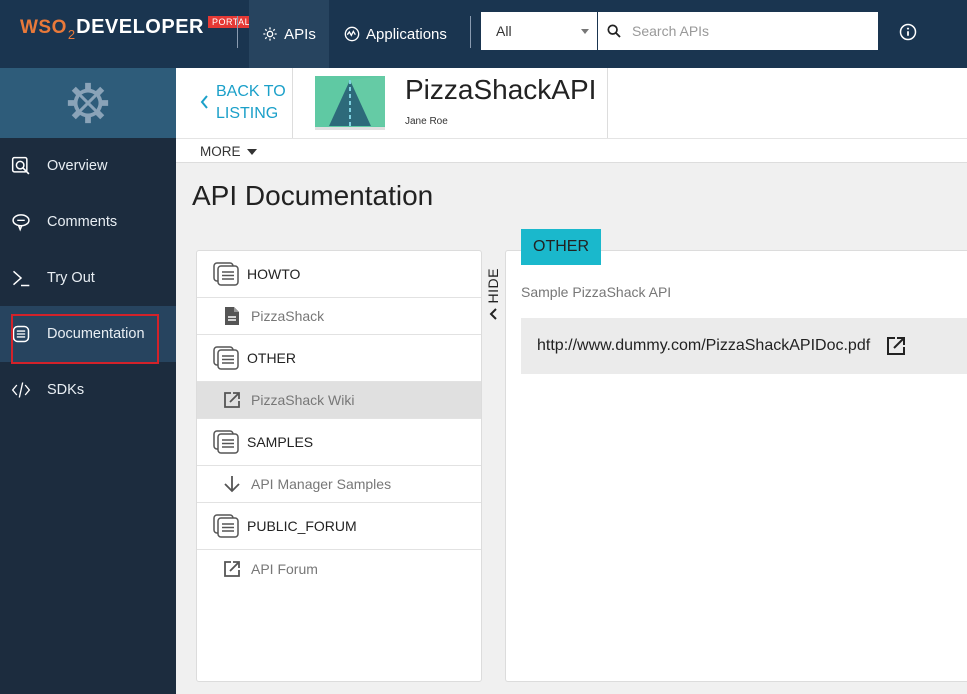 The image size is (967, 694). I want to click on code-icon, so click(21, 390).